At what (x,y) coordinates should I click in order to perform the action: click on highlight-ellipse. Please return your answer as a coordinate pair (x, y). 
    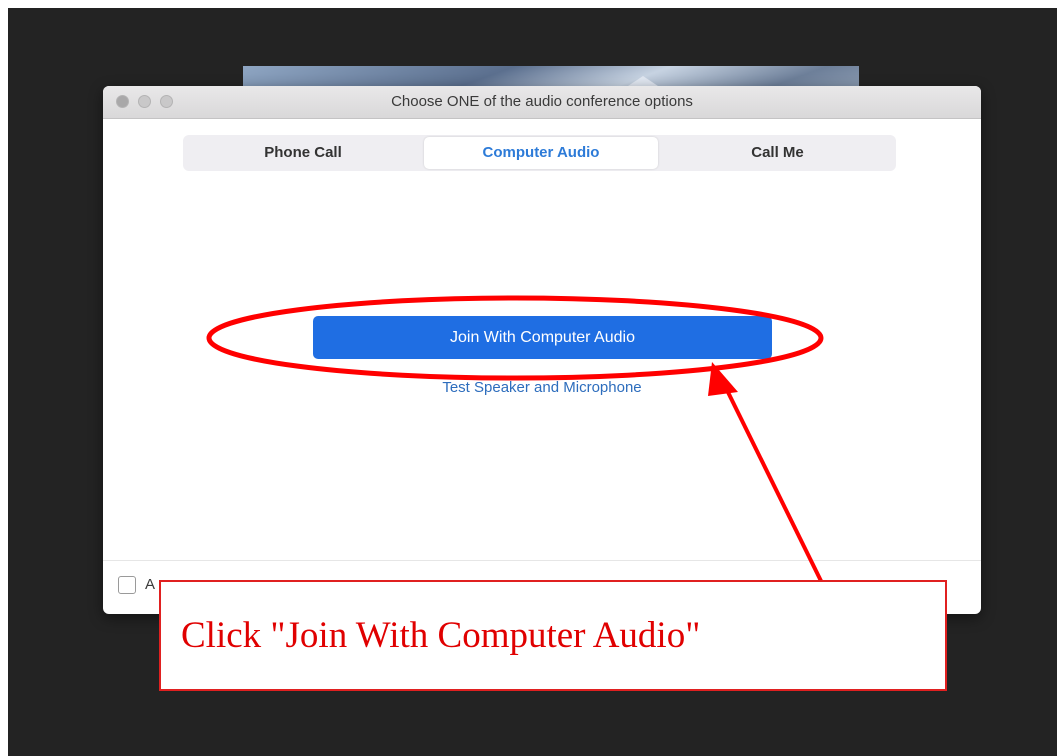
    Looking at the image, I should click on (515, 338).